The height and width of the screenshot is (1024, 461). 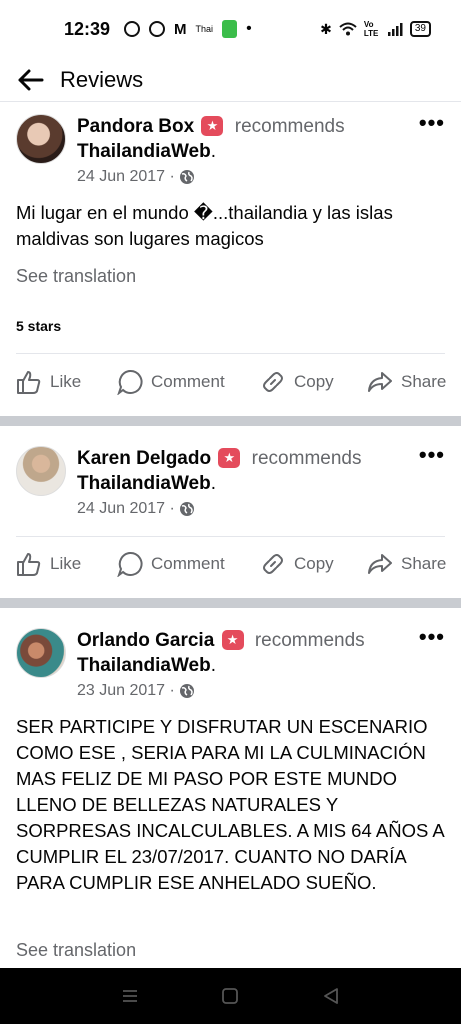 What do you see at coordinates (331, 996) in the screenshot?
I see `back-triangle-icon` at bounding box center [331, 996].